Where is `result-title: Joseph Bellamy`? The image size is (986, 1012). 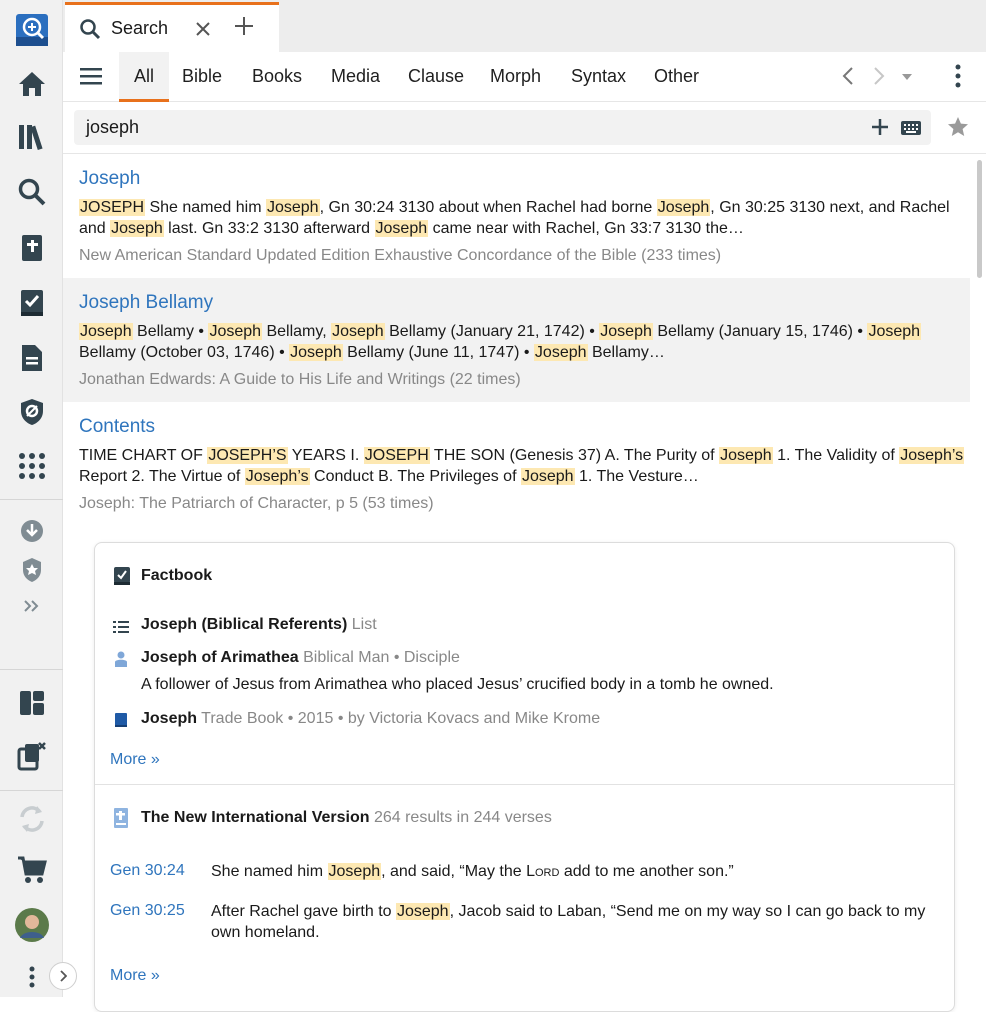 result-title: Joseph Bellamy is located at coordinates (146, 303).